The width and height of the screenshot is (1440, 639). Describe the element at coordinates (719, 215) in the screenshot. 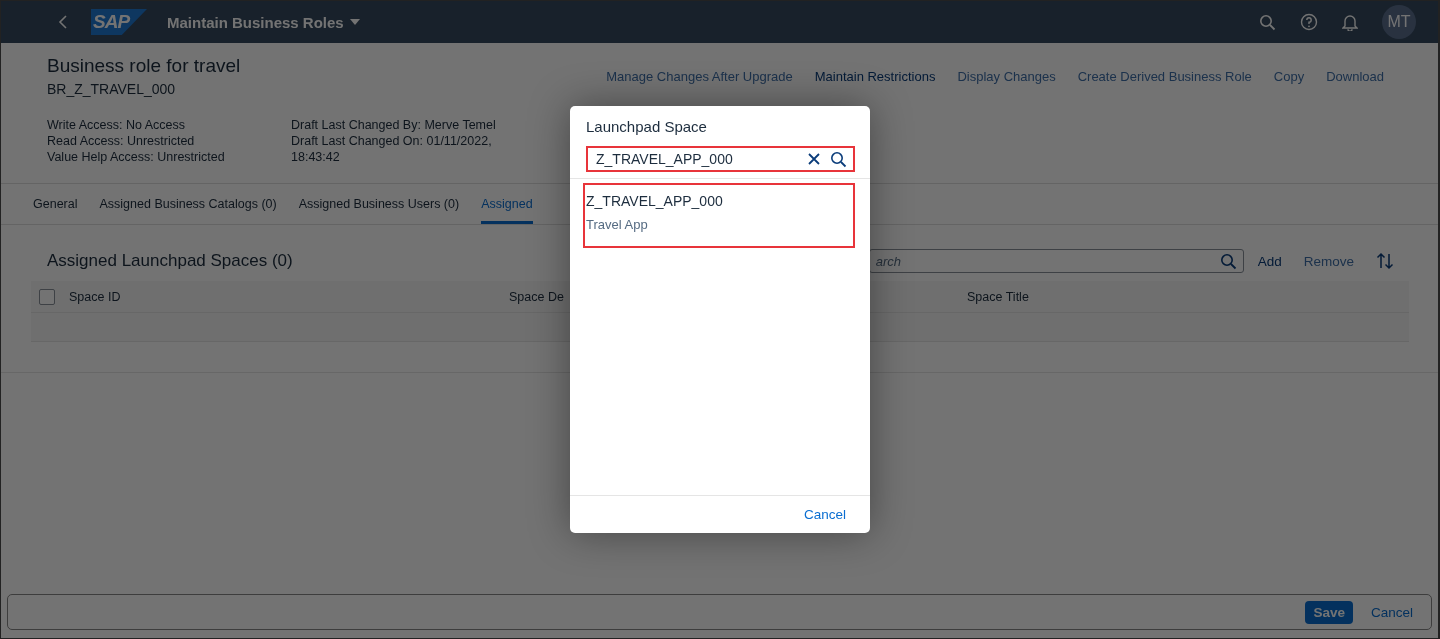

I see `list-item: Z_TRAVEL_APP_000 Travel App` at that location.